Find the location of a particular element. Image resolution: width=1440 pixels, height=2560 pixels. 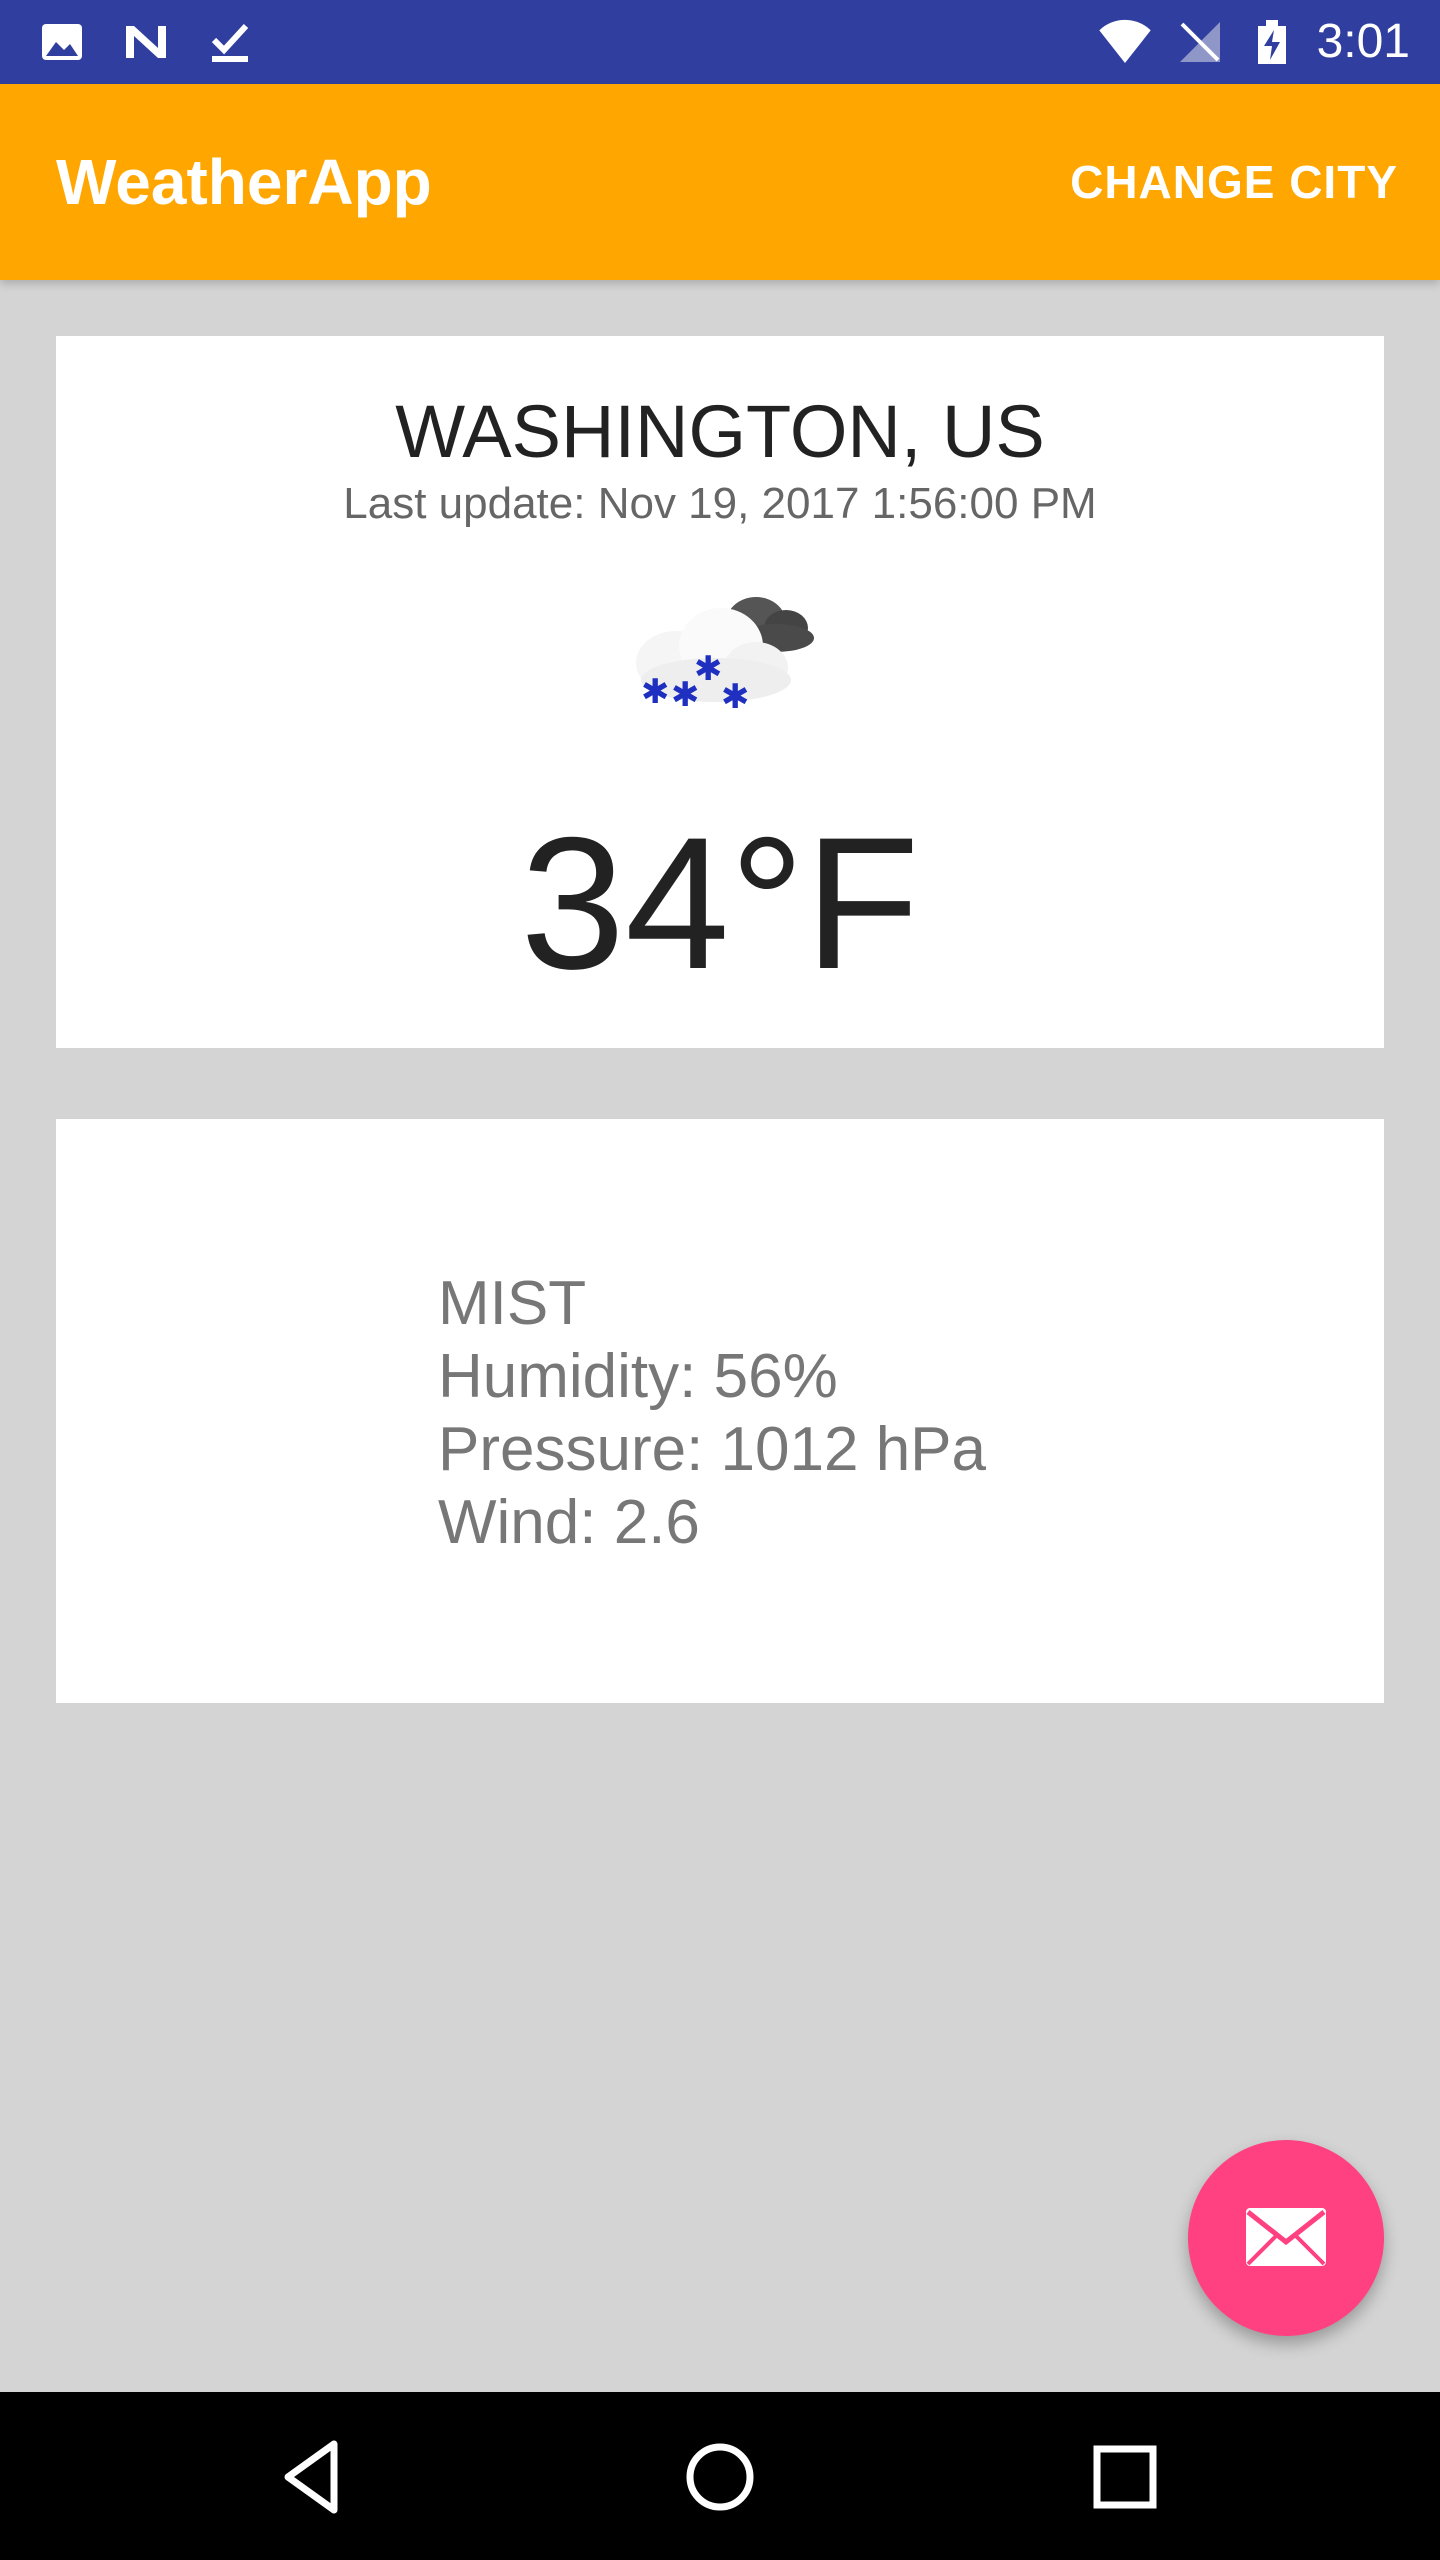

wind-text: Wind: 2.6 is located at coordinates (569, 1522).